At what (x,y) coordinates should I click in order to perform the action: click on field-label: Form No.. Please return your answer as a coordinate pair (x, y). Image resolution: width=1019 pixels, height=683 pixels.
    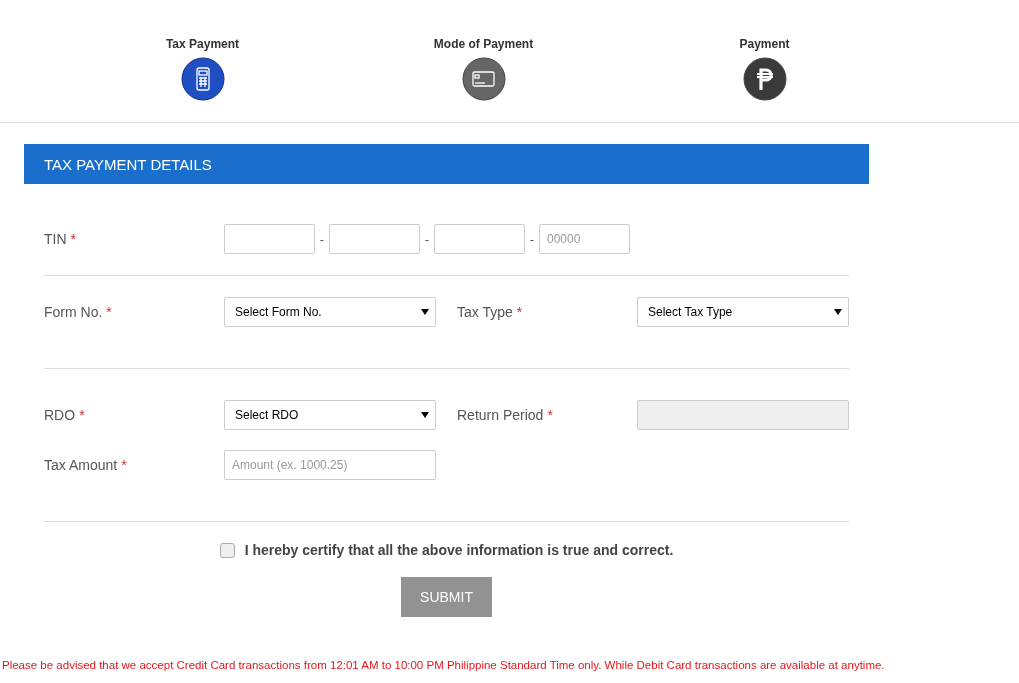
    Looking at the image, I should click on (73, 312).